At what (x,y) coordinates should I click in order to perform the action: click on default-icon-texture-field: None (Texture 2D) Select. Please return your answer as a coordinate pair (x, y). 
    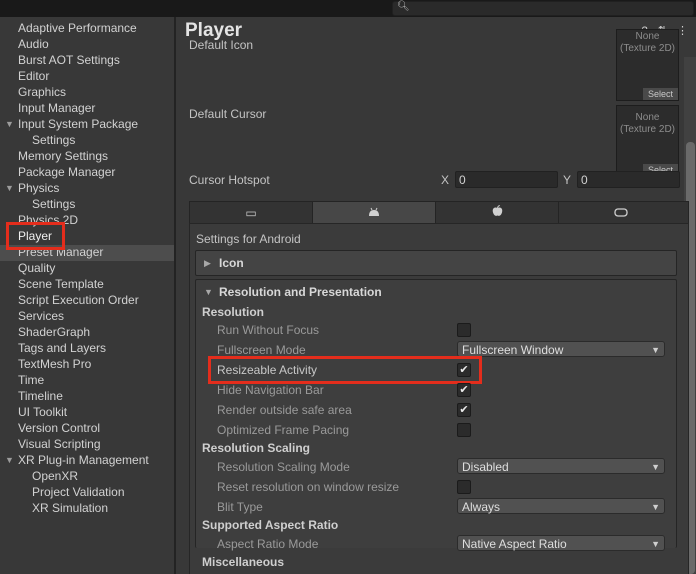
    Looking at the image, I should click on (647, 65).